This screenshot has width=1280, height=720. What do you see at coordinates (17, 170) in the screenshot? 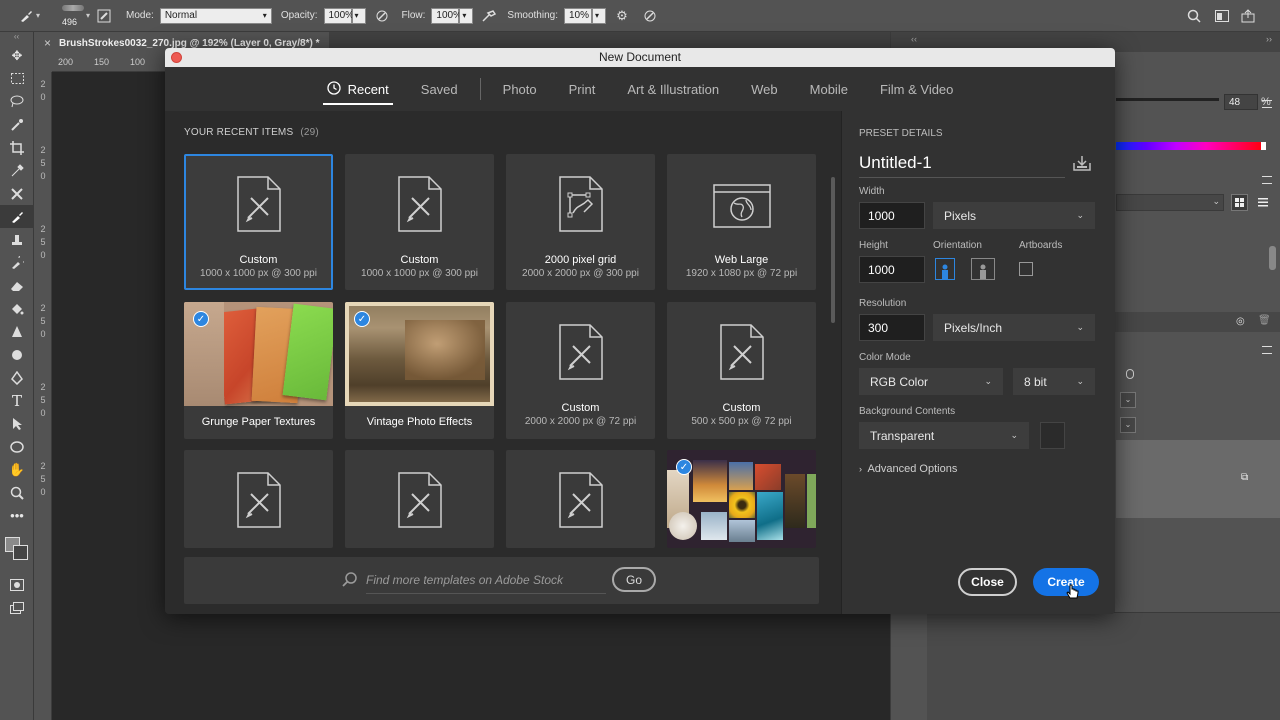
I see `eyedropper-tool-icon` at bounding box center [17, 170].